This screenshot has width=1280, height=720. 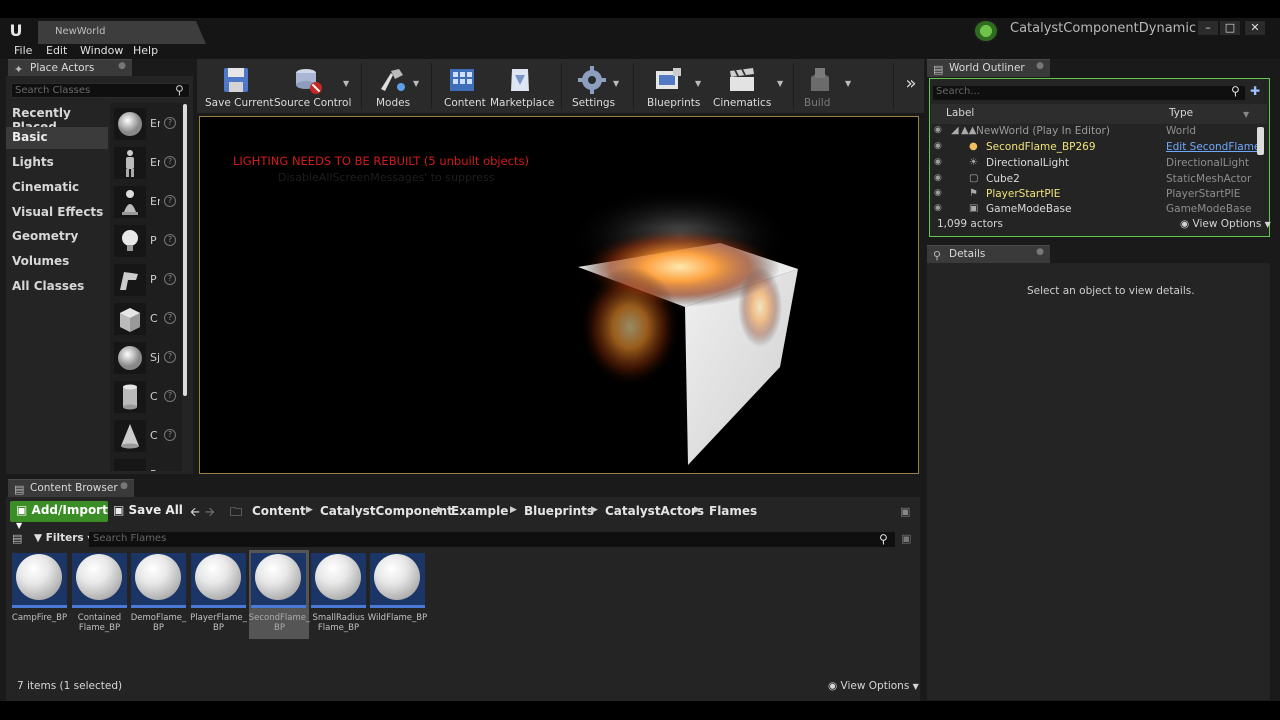 I want to click on filters-button: ▼ Filters ▼, so click(x=64, y=538).